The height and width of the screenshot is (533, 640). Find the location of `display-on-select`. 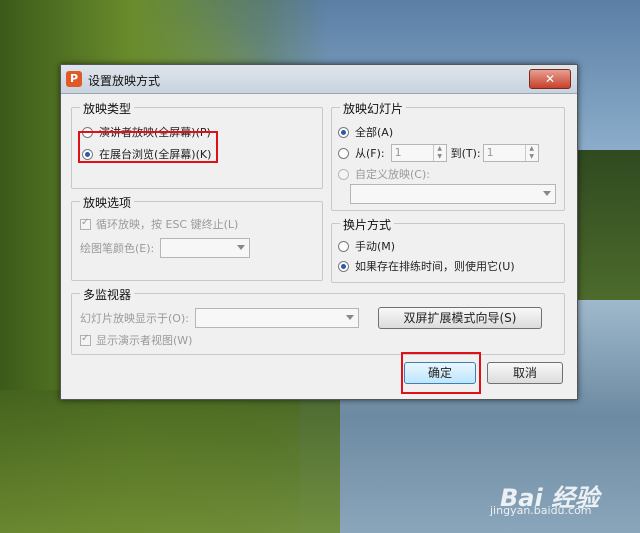

display-on-select is located at coordinates (276, 318).